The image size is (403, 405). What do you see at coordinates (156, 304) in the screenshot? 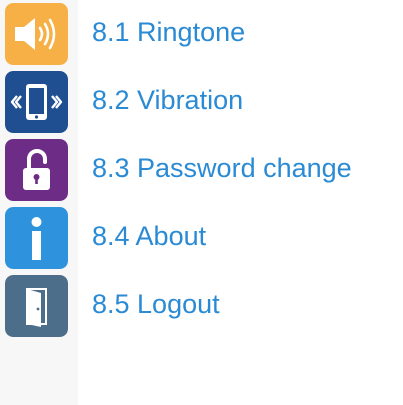
I see `menu-item-label: 8.5 Logout` at bounding box center [156, 304].